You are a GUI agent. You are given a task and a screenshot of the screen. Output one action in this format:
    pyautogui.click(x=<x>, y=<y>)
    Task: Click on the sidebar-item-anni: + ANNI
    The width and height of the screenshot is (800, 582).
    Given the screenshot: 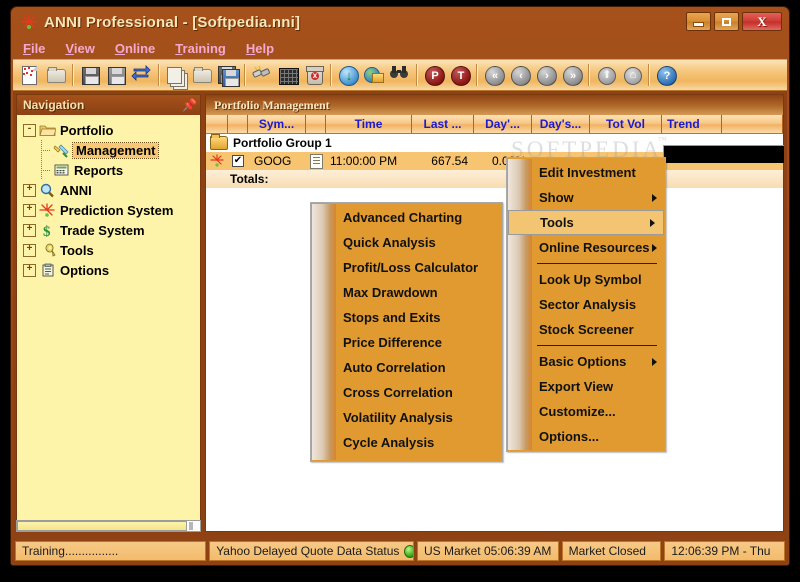 What is the action you would take?
    pyautogui.click(x=111, y=190)
    